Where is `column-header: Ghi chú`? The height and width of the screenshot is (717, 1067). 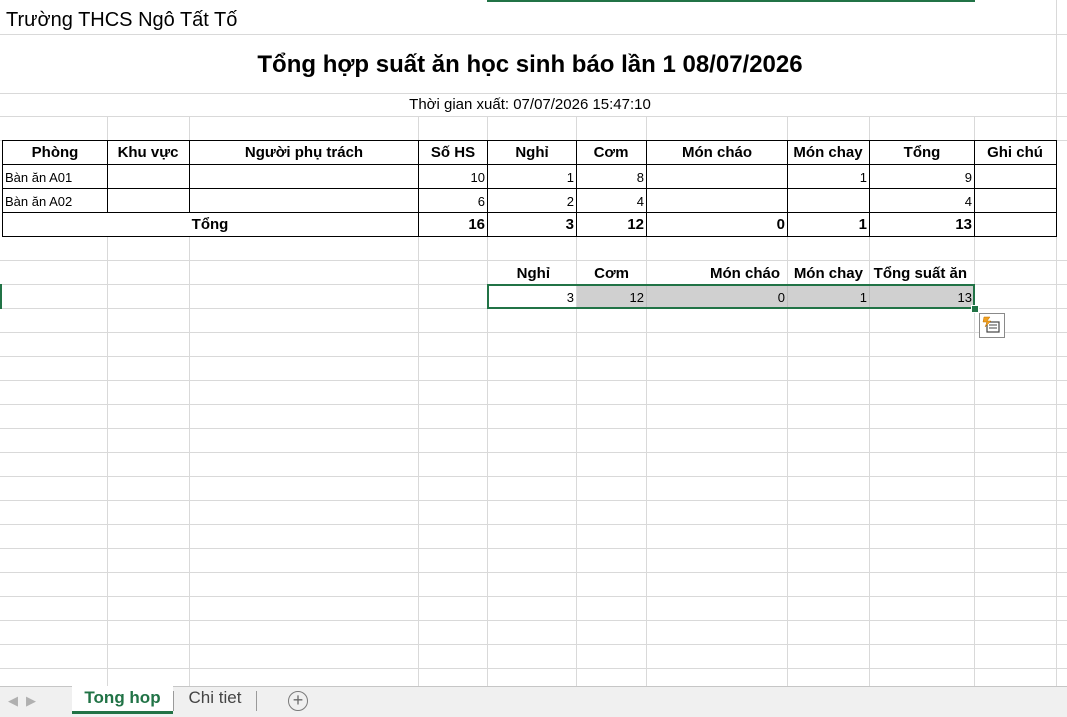
column-header: Ghi chú is located at coordinates (1015, 152).